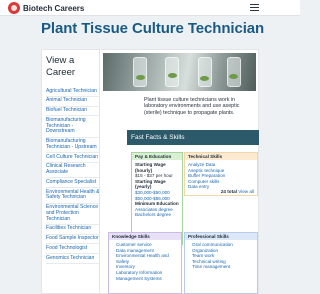 Image resolution: width=320 pixels, height=294 pixels. What do you see at coordinates (72, 240) in the screenshot?
I see `sidebar-item-food-sample-inspector: Food Sample Inspector` at bounding box center [72, 240].